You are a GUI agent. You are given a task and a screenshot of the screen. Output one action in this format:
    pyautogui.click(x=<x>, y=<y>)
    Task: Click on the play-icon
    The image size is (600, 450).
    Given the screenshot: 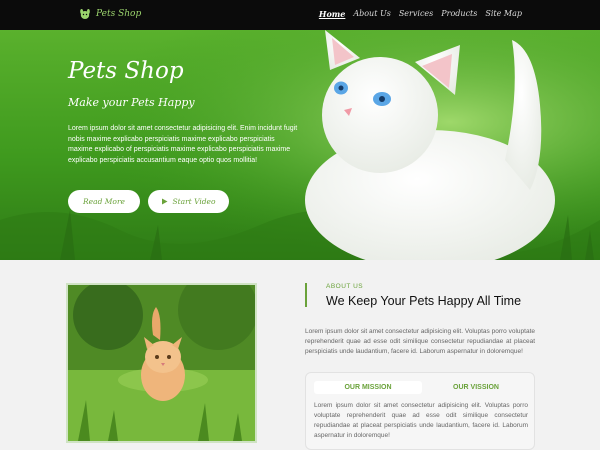 What is the action you would take?
    pyautogui.click(x=165, y=201)
    